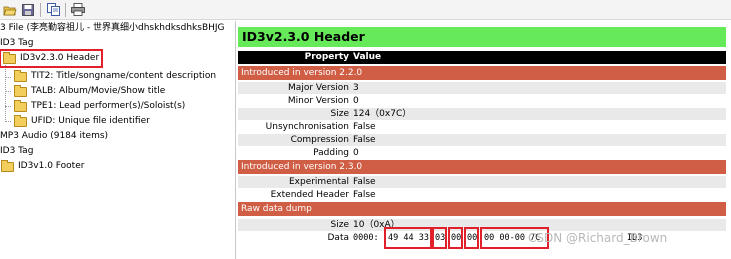  Describe the element at coordinates (482, 200) in the screenshot. I see `property-row: Extended Header Present False` at that location.